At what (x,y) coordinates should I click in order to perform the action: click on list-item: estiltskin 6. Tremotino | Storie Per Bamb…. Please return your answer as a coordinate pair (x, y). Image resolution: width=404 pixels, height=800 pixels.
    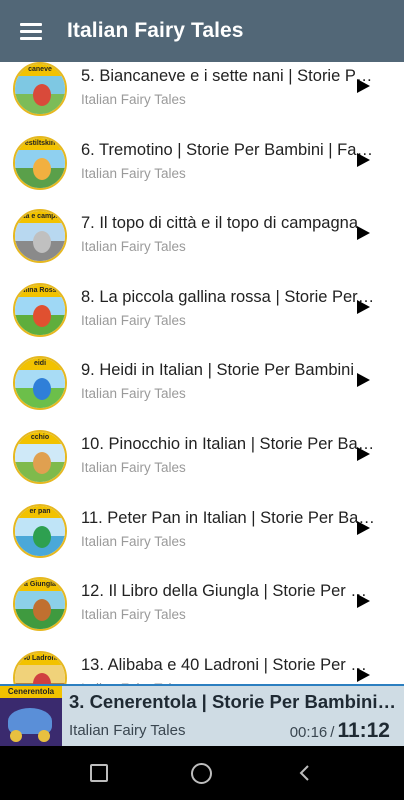
    Looking at the image, I should click on (202, 163).